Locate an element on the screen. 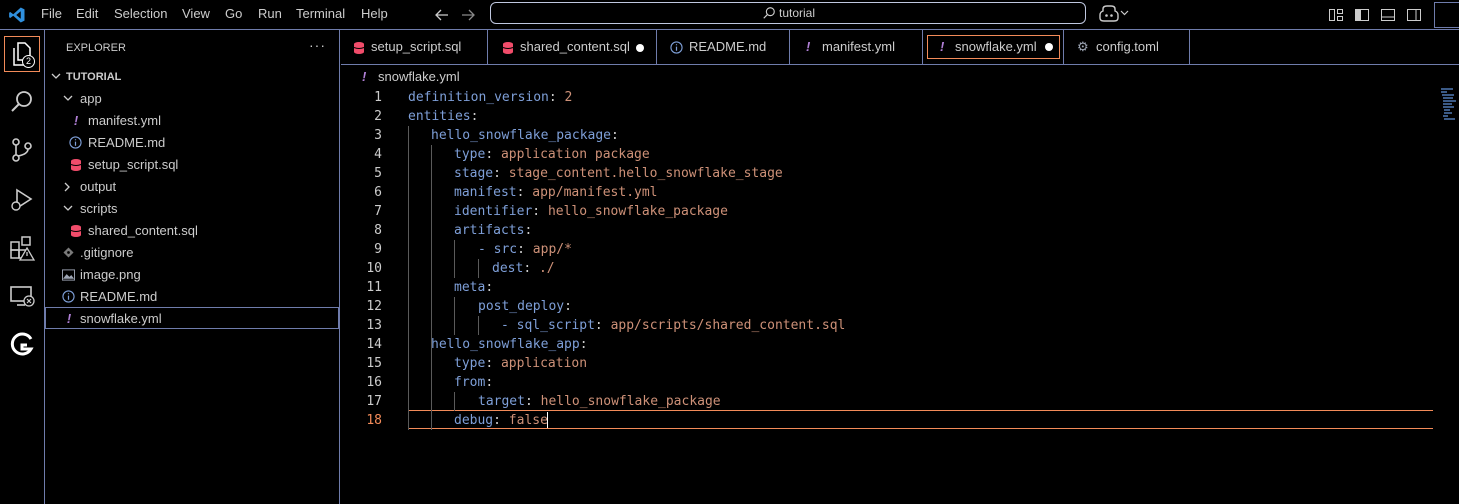 The height and width of the screenshot is (504, 1459). git-icon is located at coordinates (68, 252).